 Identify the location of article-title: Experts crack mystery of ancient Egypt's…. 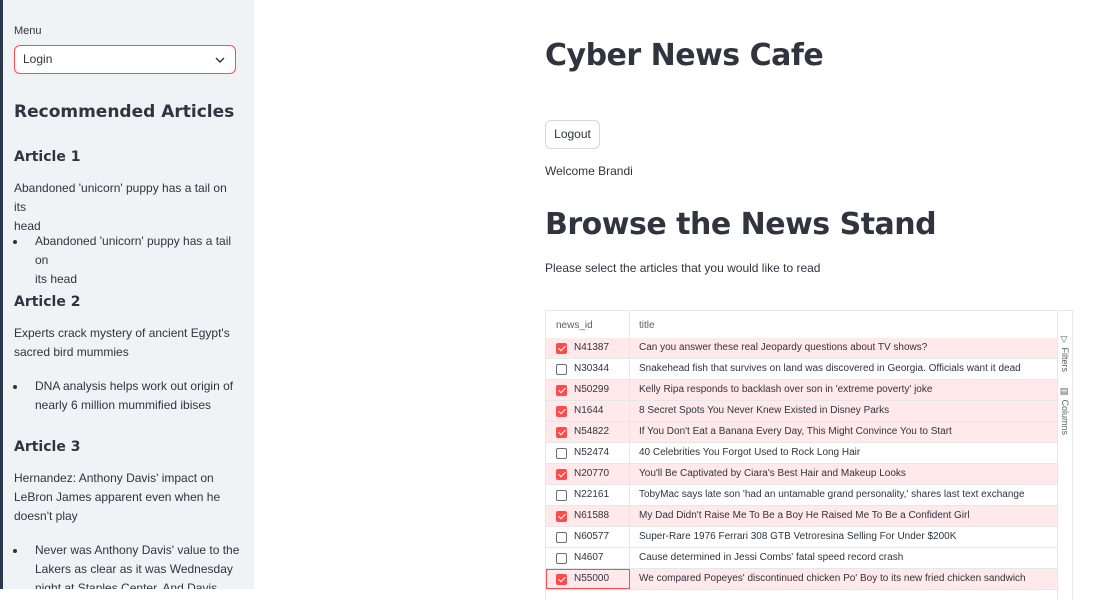
(122, 342).